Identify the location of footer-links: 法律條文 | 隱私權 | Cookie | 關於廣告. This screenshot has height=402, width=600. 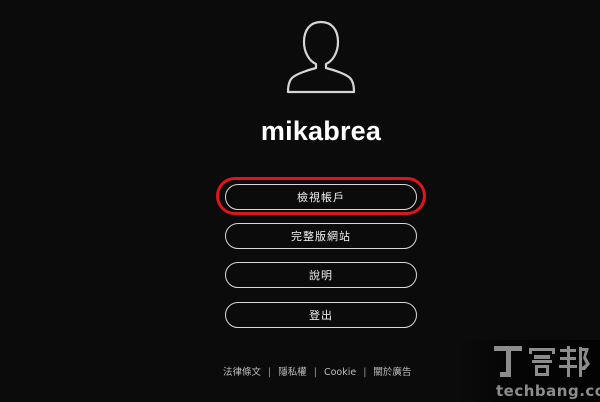
(317, 371).